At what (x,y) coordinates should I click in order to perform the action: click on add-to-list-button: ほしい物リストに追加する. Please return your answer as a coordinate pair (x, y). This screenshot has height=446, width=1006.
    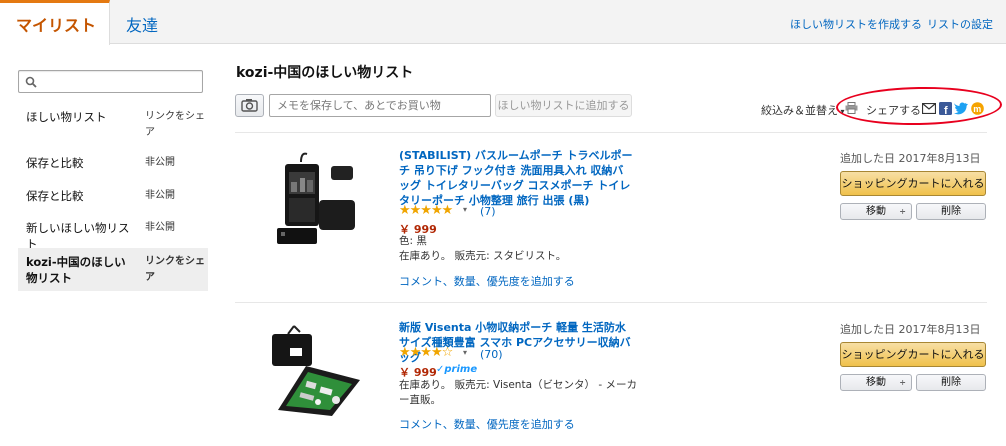
    Looking at the image, I should click on (563, 105).